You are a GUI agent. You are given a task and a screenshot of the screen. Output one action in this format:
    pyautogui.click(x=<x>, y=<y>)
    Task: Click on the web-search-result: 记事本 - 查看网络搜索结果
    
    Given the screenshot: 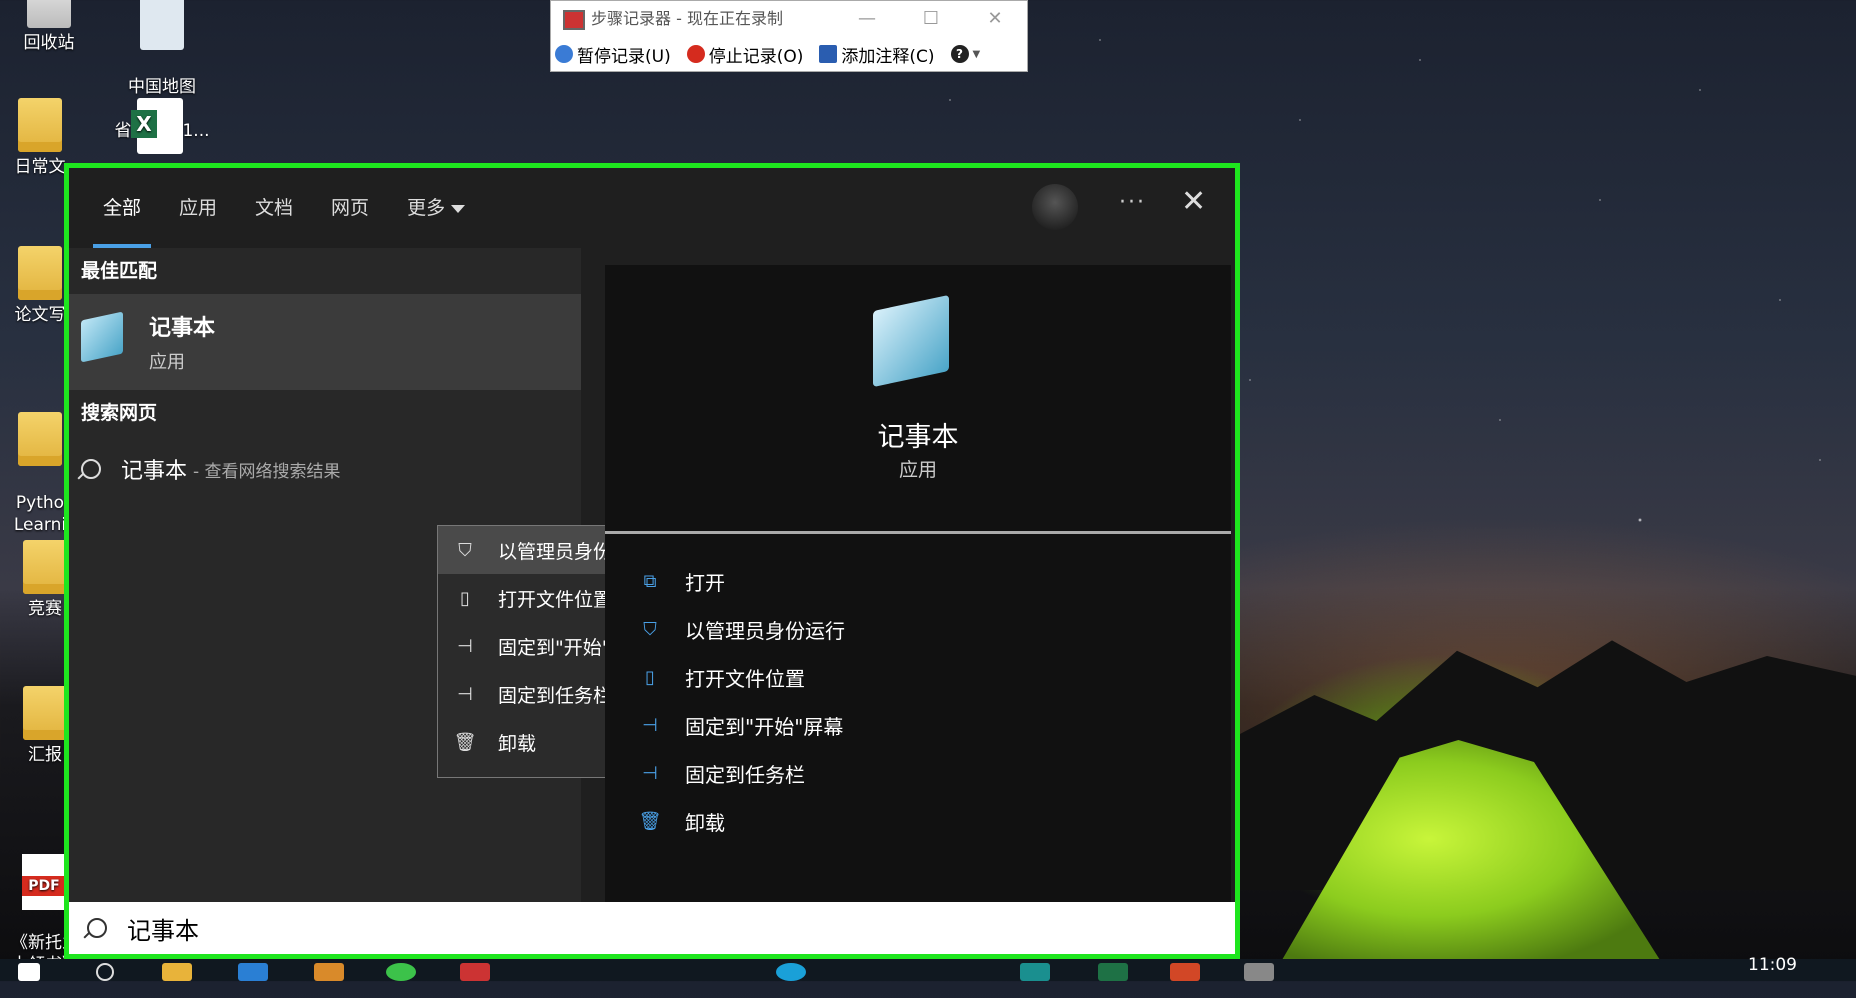 What is the action you would take?
    pyautogui.click(x=211, y=469)
    